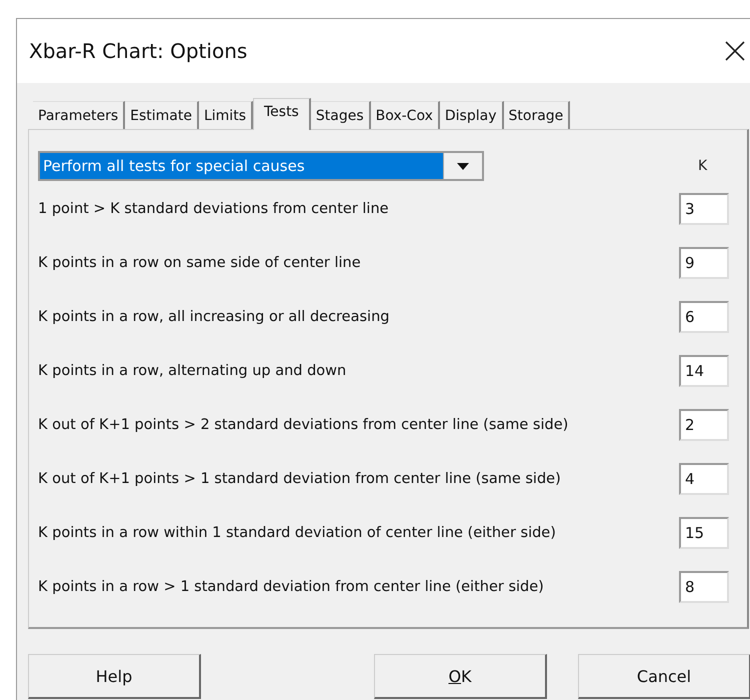 The image size is (750, 700). What do you see at coordinates (735, 51) in the screenshot?
I see `close-icon` at bounding box center [735, 51].